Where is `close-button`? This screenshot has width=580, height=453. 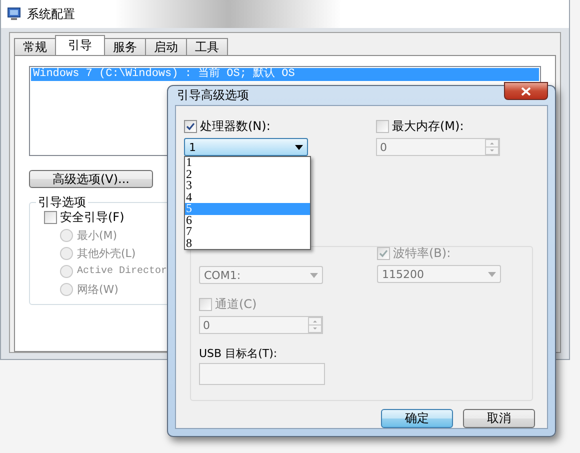
close-button is located at coordinates (526, 91).